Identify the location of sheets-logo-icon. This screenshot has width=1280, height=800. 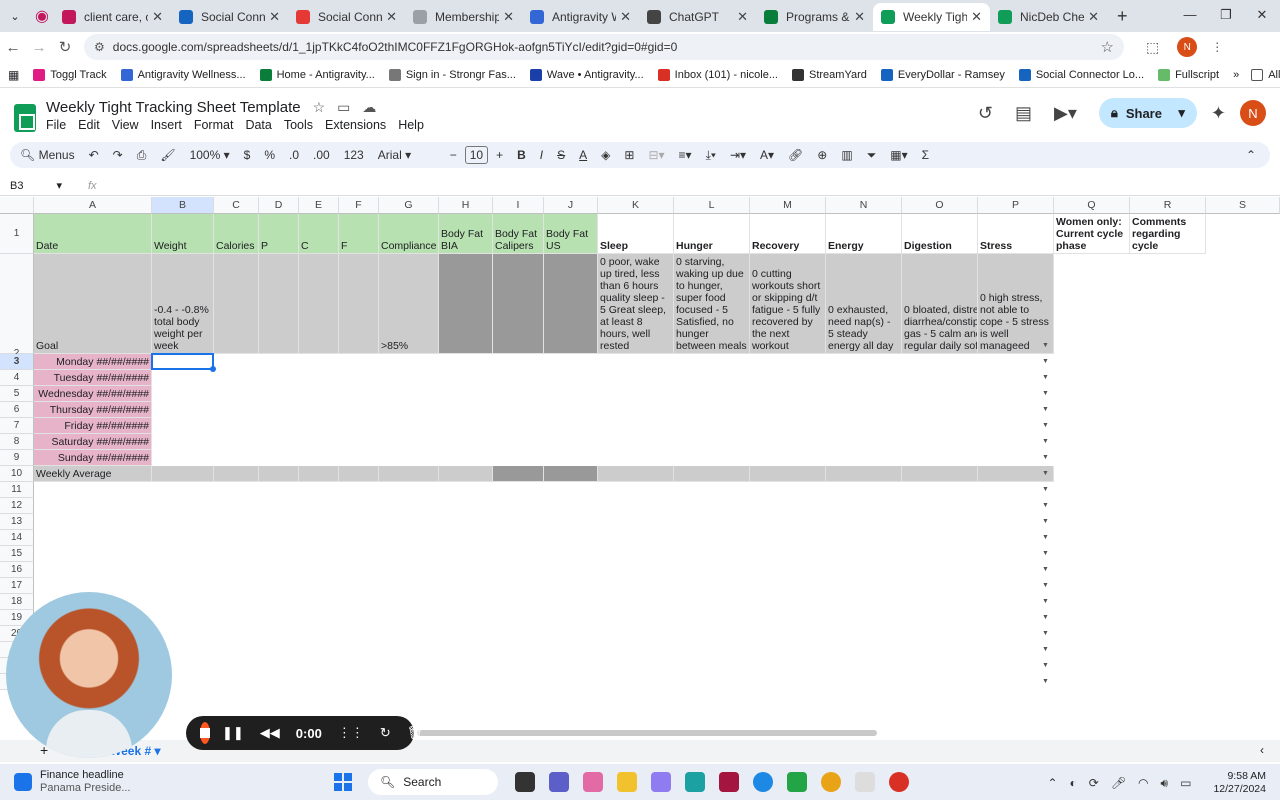
(25, 118).